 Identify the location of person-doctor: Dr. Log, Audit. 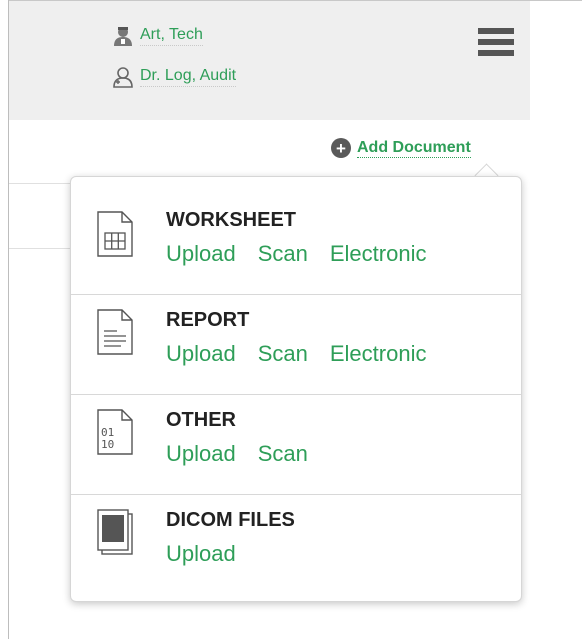
(174, 77).